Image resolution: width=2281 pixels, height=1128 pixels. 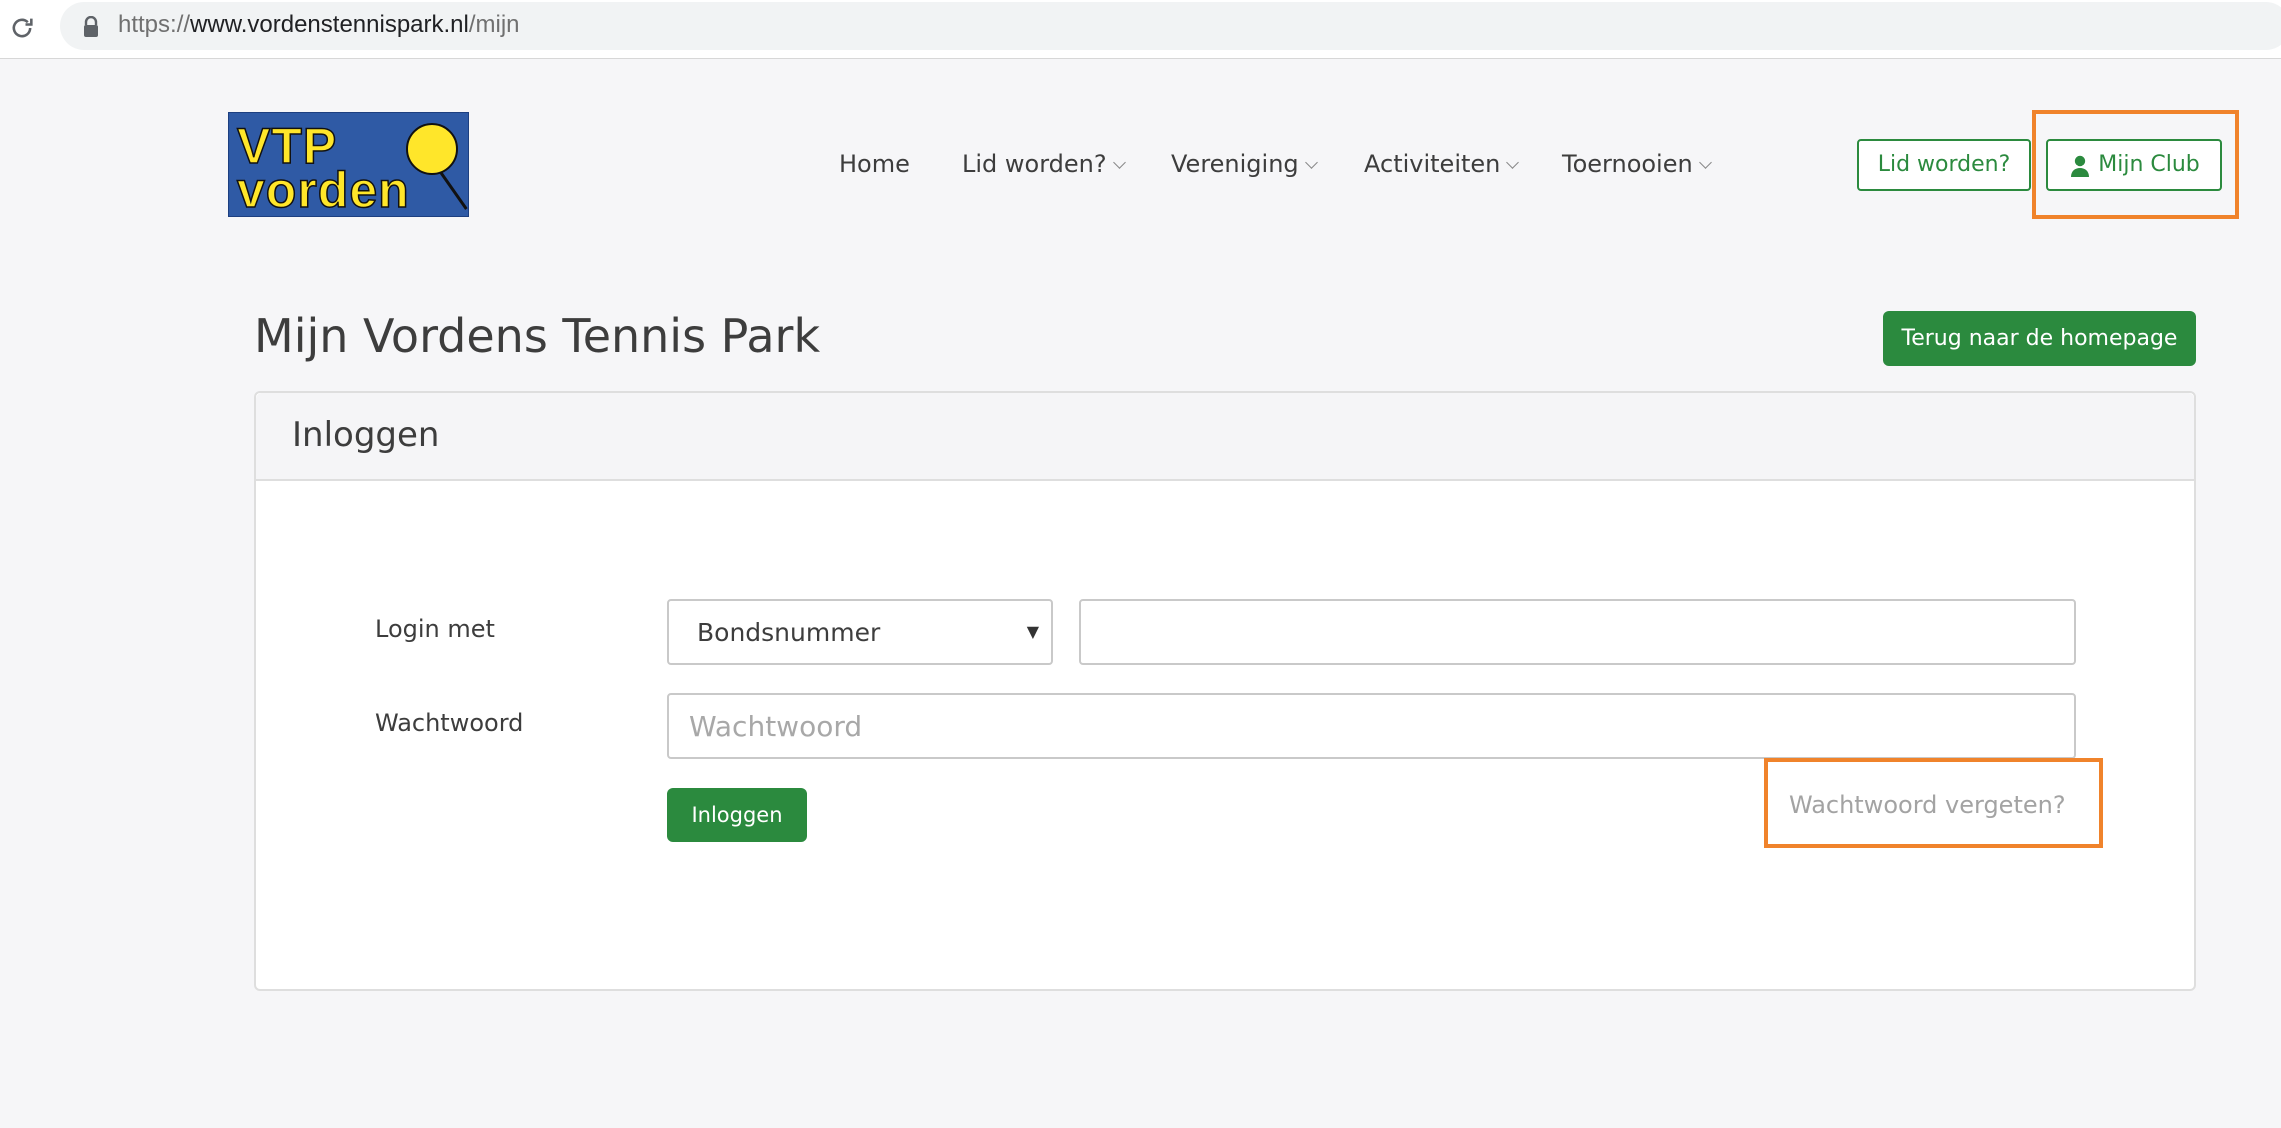 What do you see at coordinates (435, 629) in the screenshot?
I see `login-method-label: Login met` at bounding box center [435, 629].